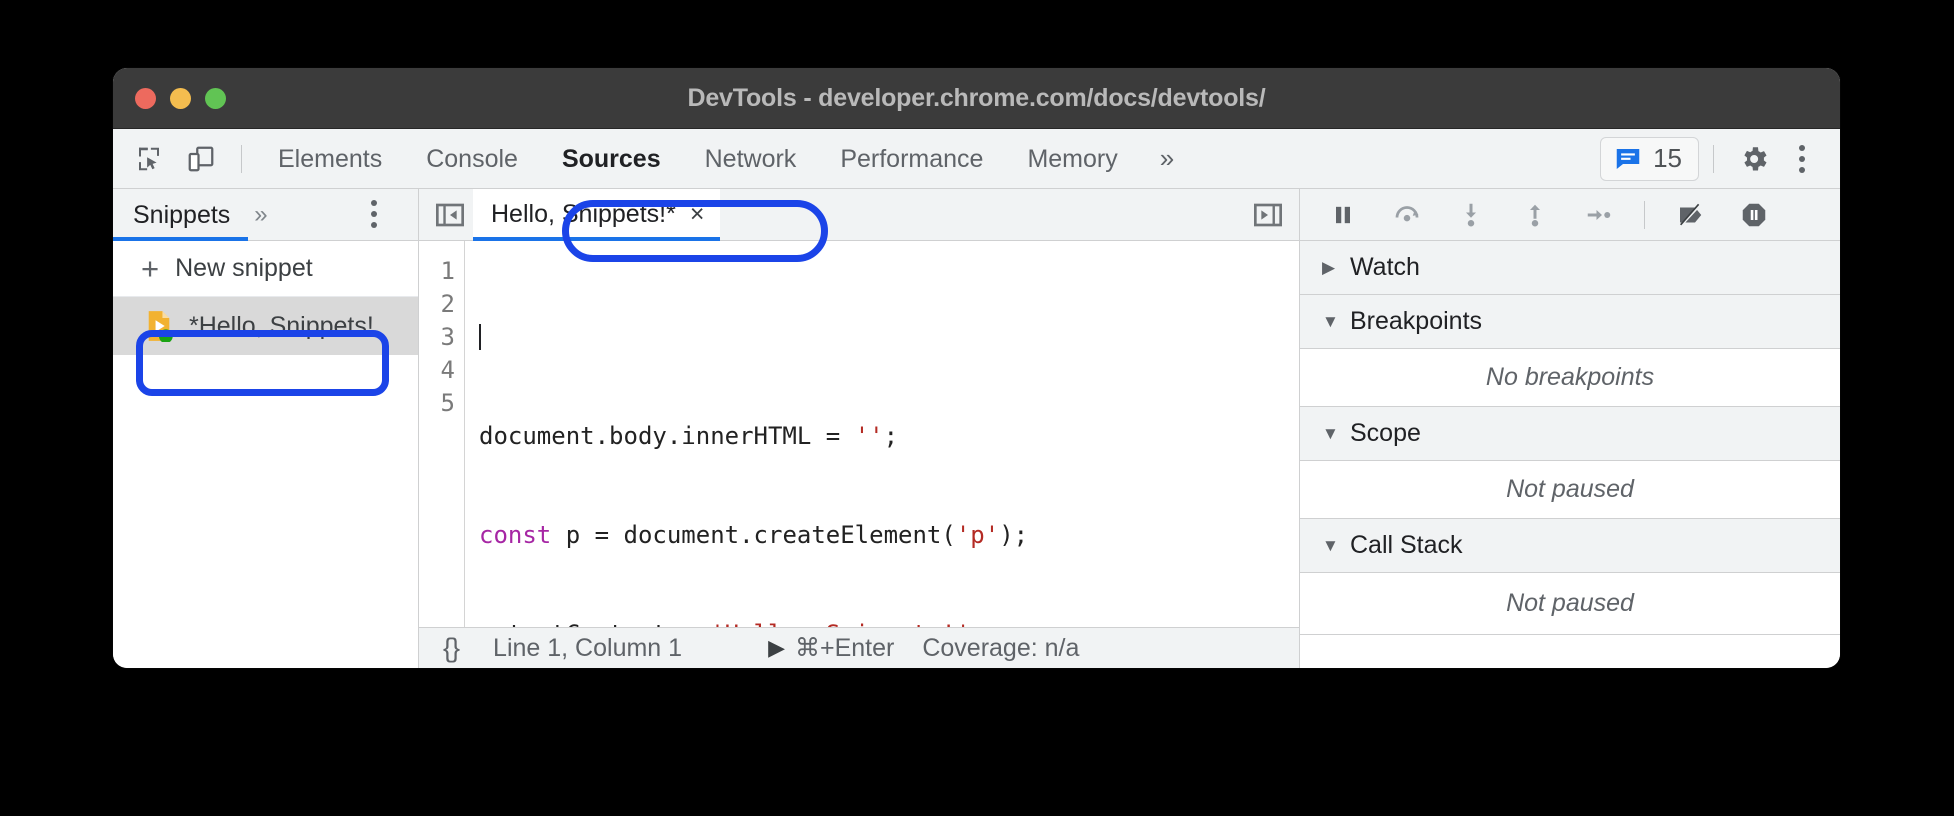  I want to click on code-token: document.body.innerHTML =, so click(667, 436).